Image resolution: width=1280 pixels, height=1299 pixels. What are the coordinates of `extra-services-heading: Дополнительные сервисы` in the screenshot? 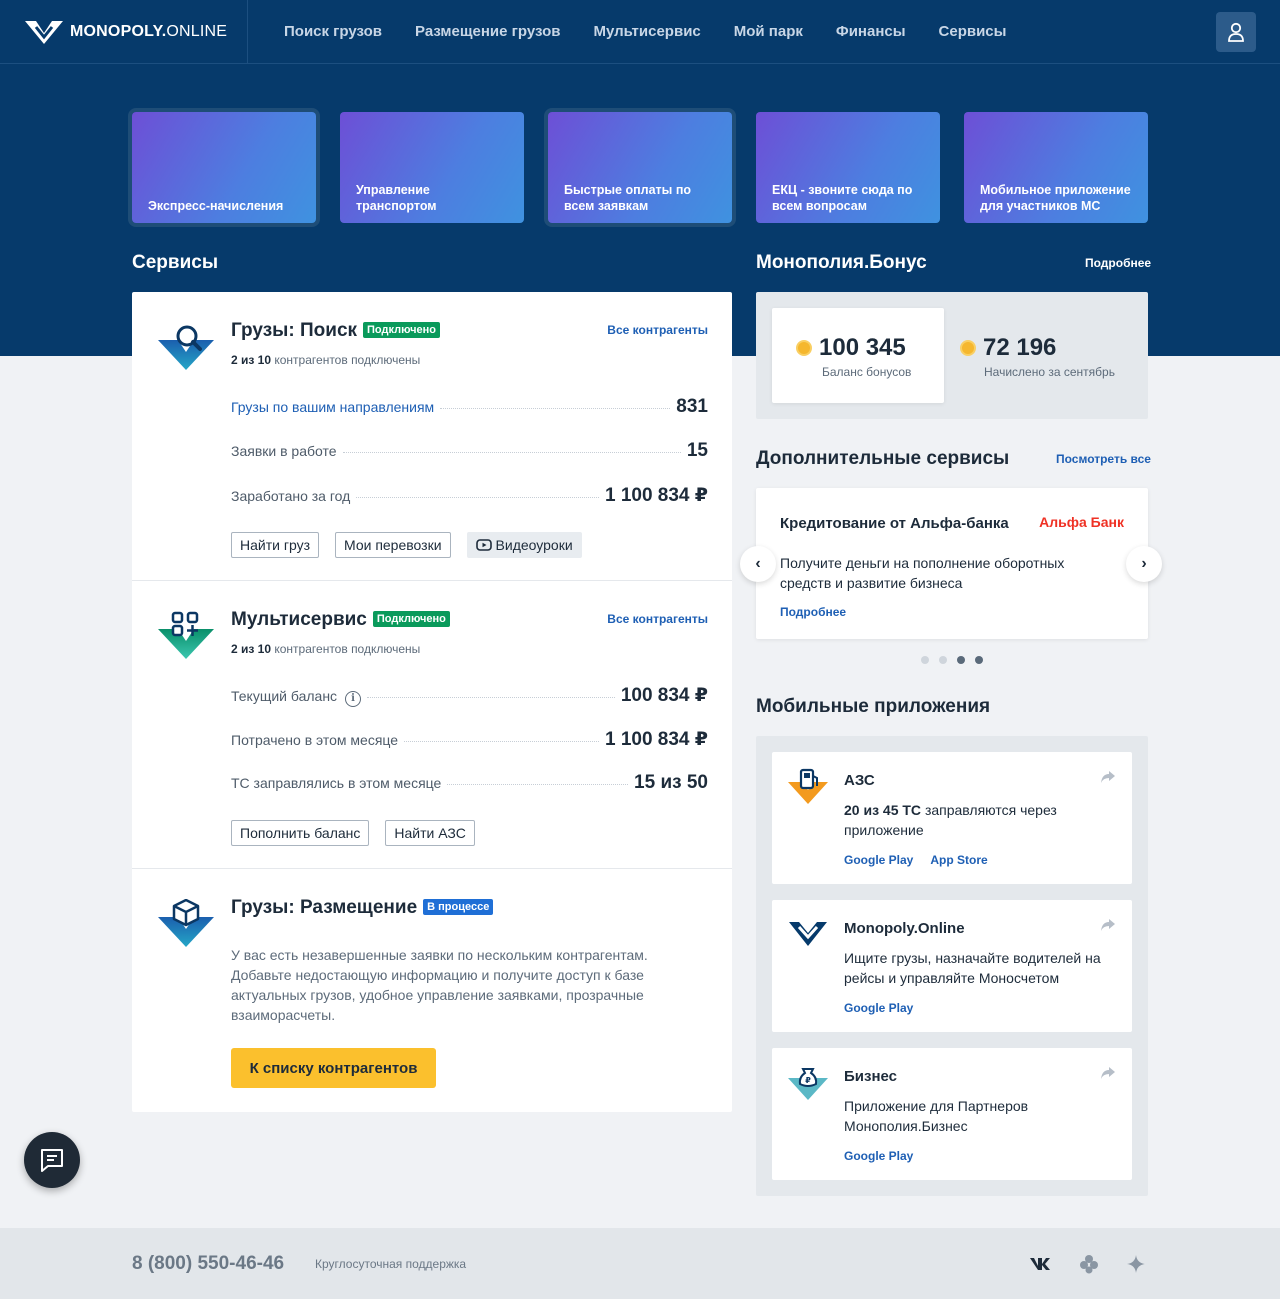 It's located at (883, 458).